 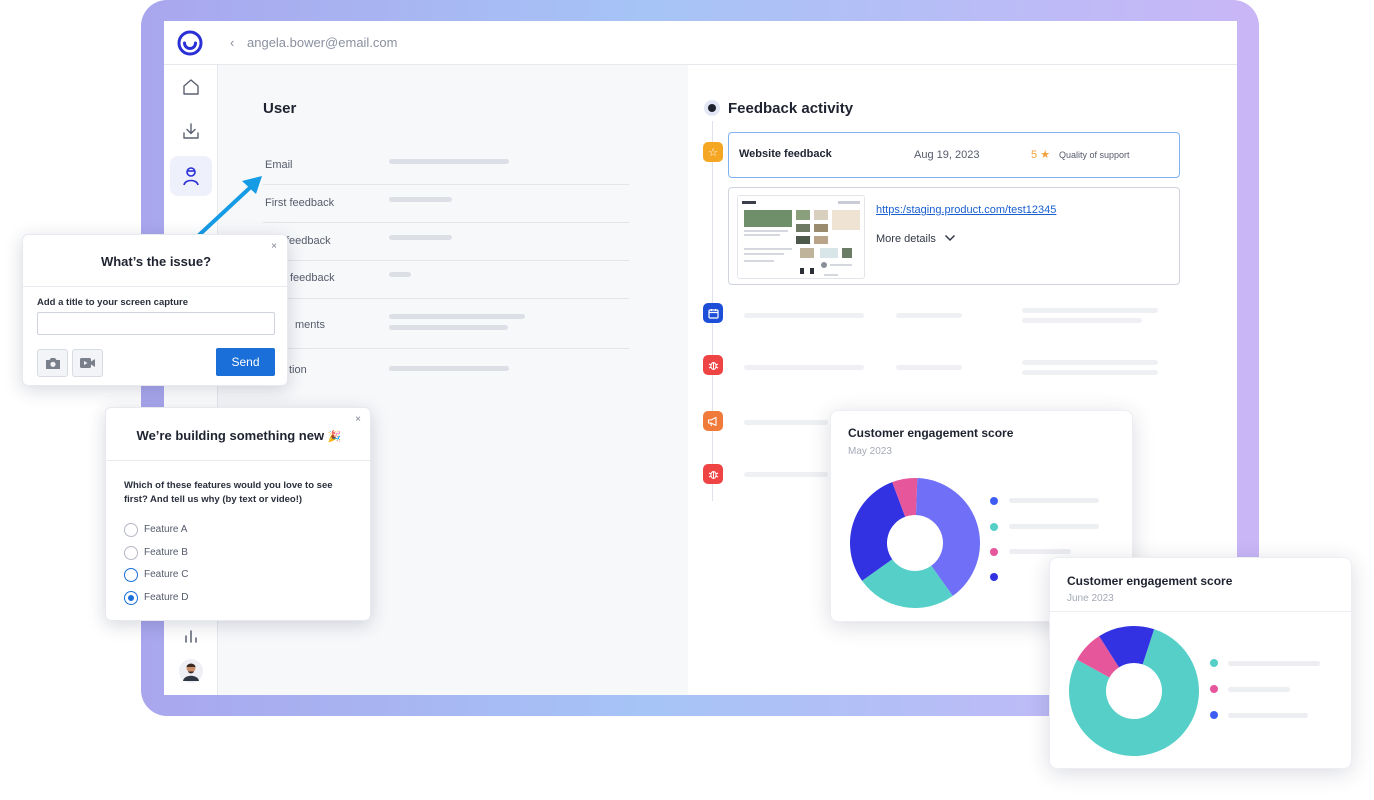 I want to click on radio-feature-c, so click(x=131, y=575).